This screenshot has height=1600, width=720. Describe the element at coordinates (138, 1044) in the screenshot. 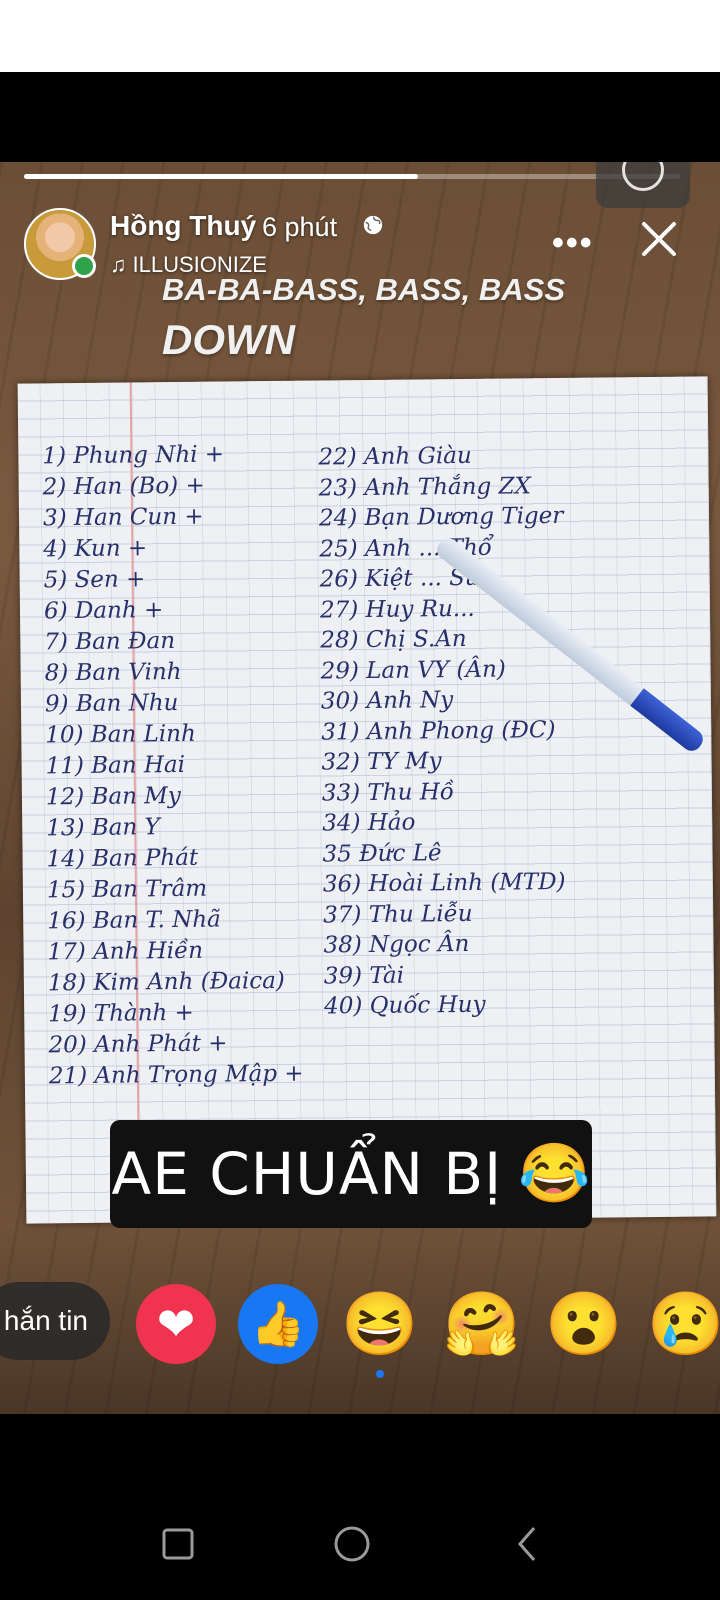

I see `list-entry: 20) Anh Phát +` at that location.